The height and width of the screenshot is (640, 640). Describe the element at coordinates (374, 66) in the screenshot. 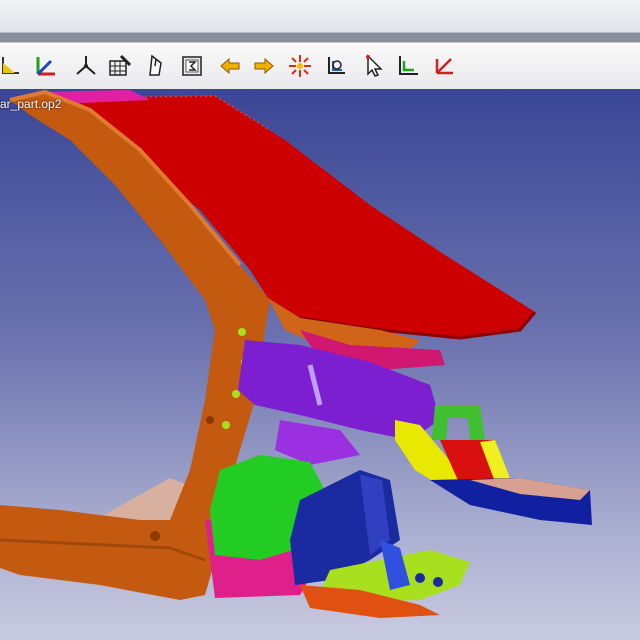

I see `pointer-icon` at that location.